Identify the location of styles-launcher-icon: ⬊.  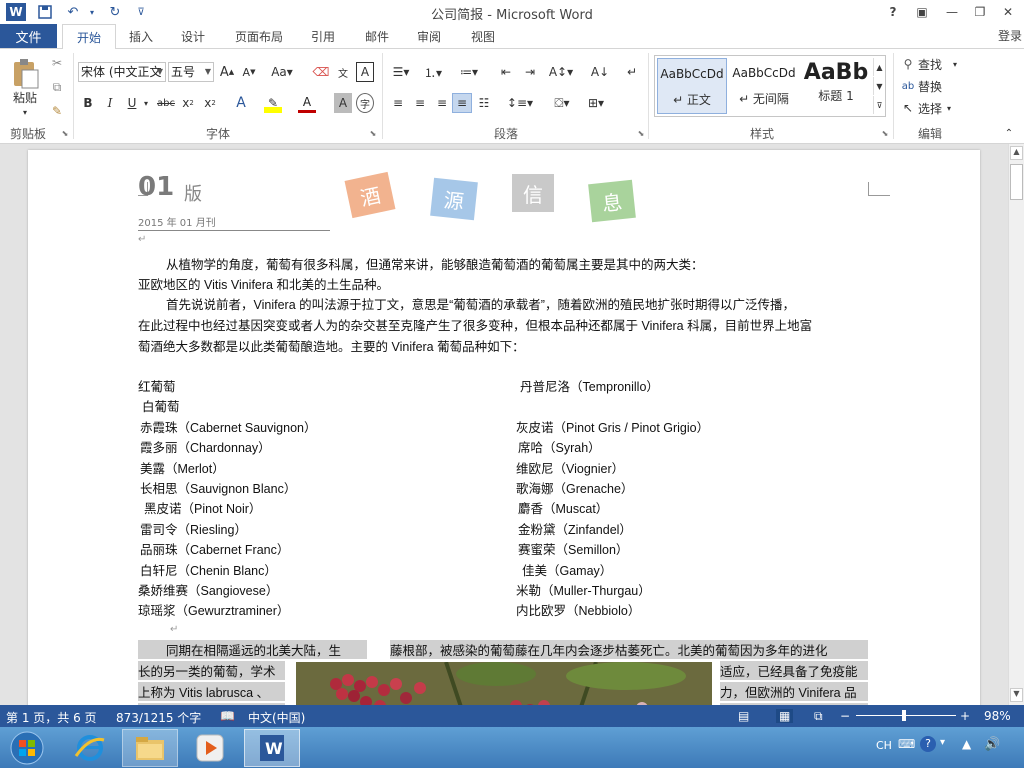
(885, 133).